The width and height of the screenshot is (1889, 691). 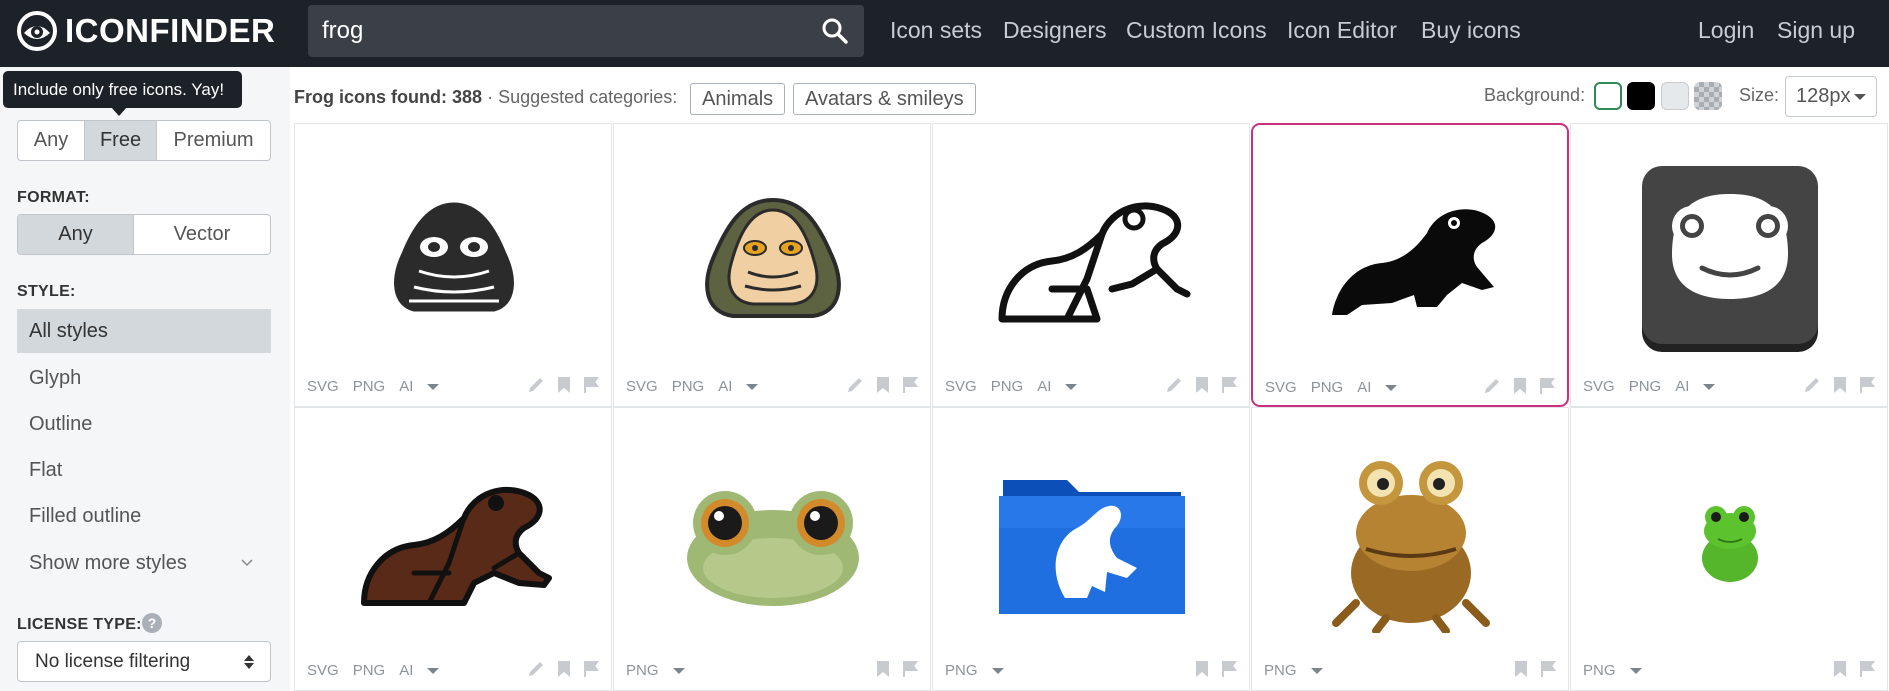 What do you see at coordinates (144, 661) in the screenshot?
I see `license-select: No license filtering` at bounding box center [144, 661].